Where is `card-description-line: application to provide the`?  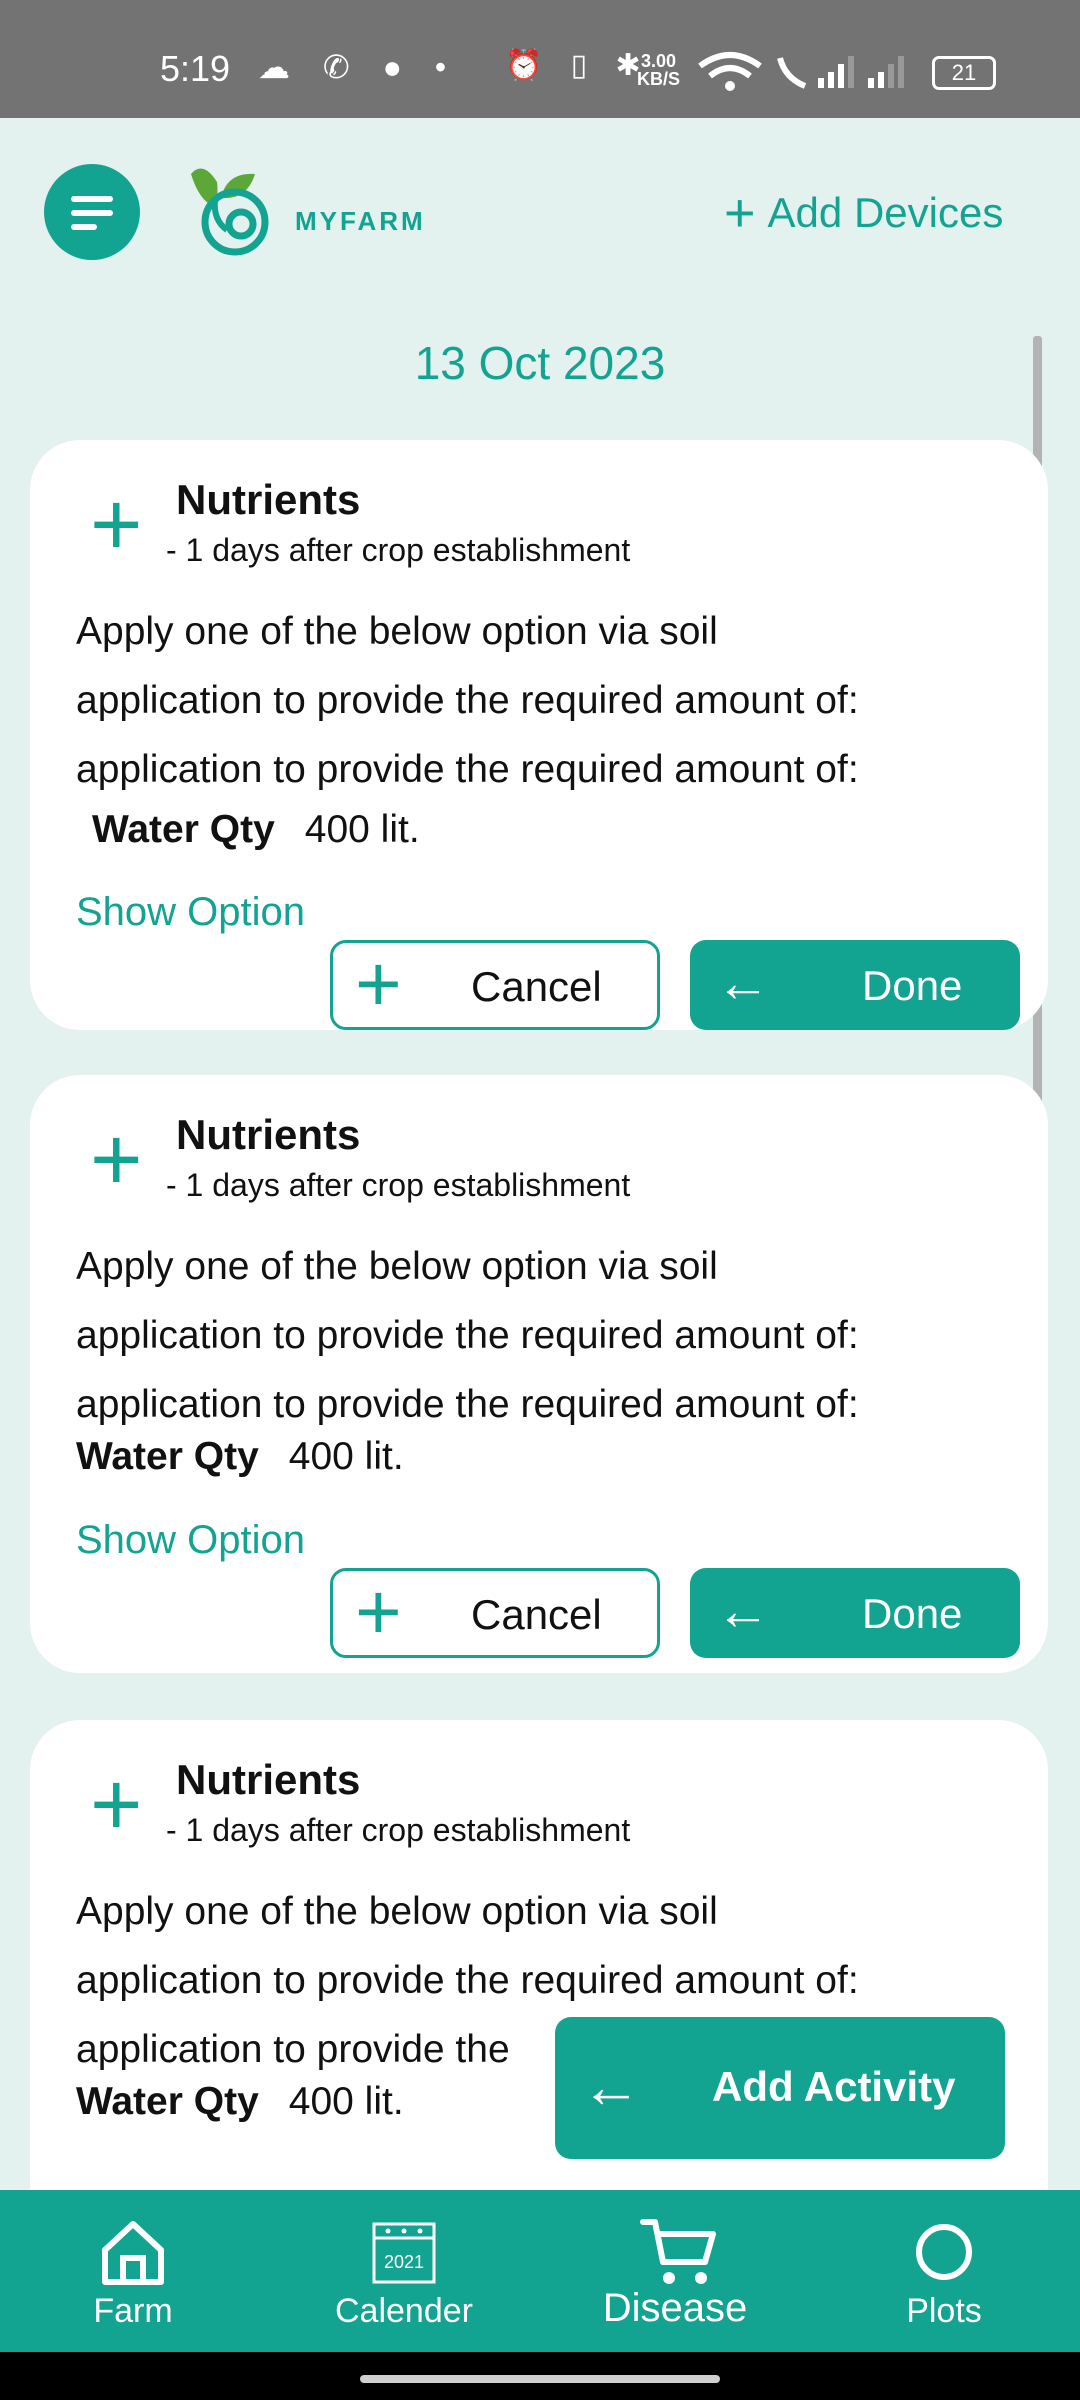
card-description-line: application to provide the is located at coordinates (293, 2049).